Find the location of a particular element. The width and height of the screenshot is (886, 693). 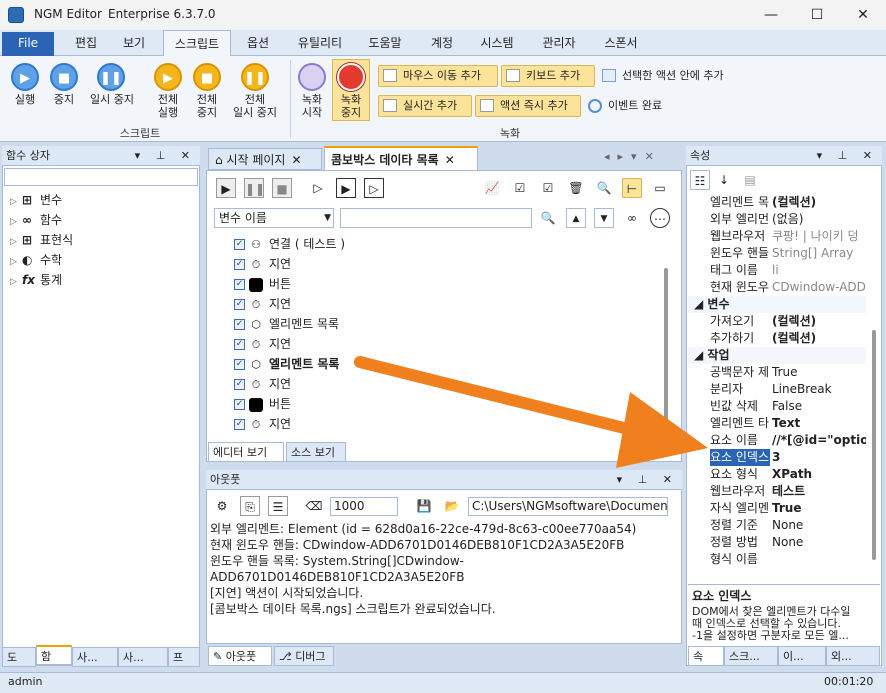

property-row: 태그 이름 li is located at coordinates (777, 270).